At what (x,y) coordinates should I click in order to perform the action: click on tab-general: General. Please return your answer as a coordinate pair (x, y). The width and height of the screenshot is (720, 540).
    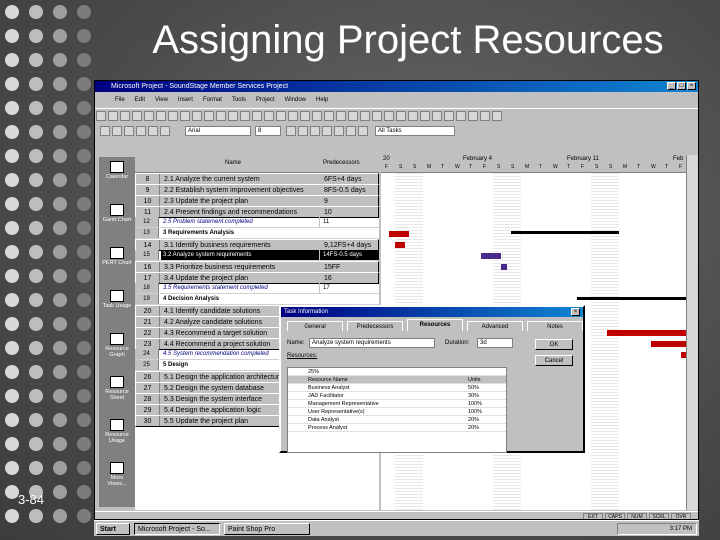
    Looking at the image, I should click on (315, 326).